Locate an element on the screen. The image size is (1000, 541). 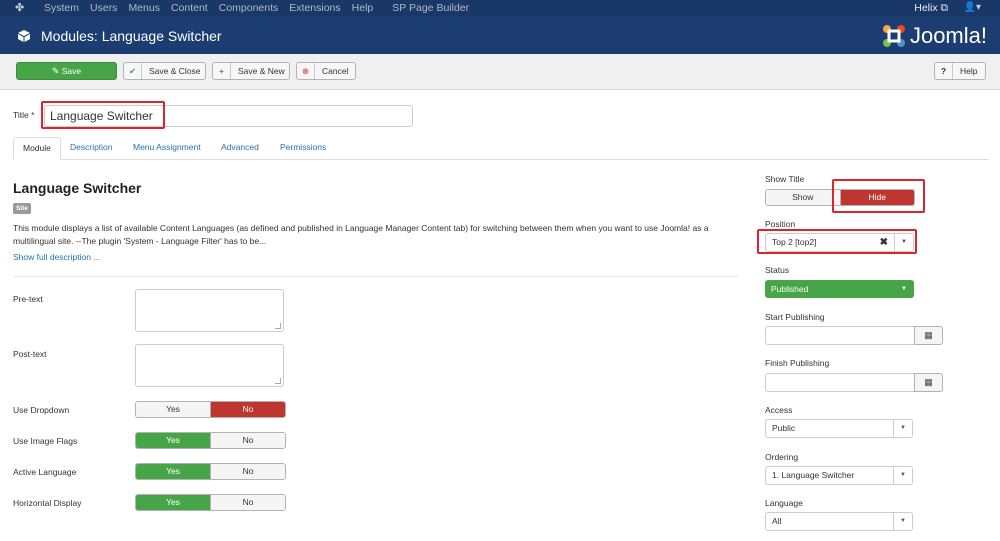
horizontal-display-yes: Yes is located at coordinates (173, 502).